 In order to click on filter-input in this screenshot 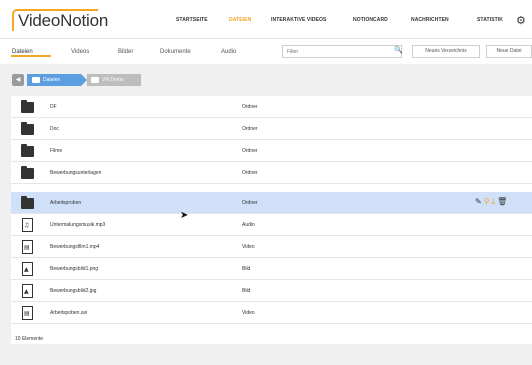, I will do `click(342, 51)`.